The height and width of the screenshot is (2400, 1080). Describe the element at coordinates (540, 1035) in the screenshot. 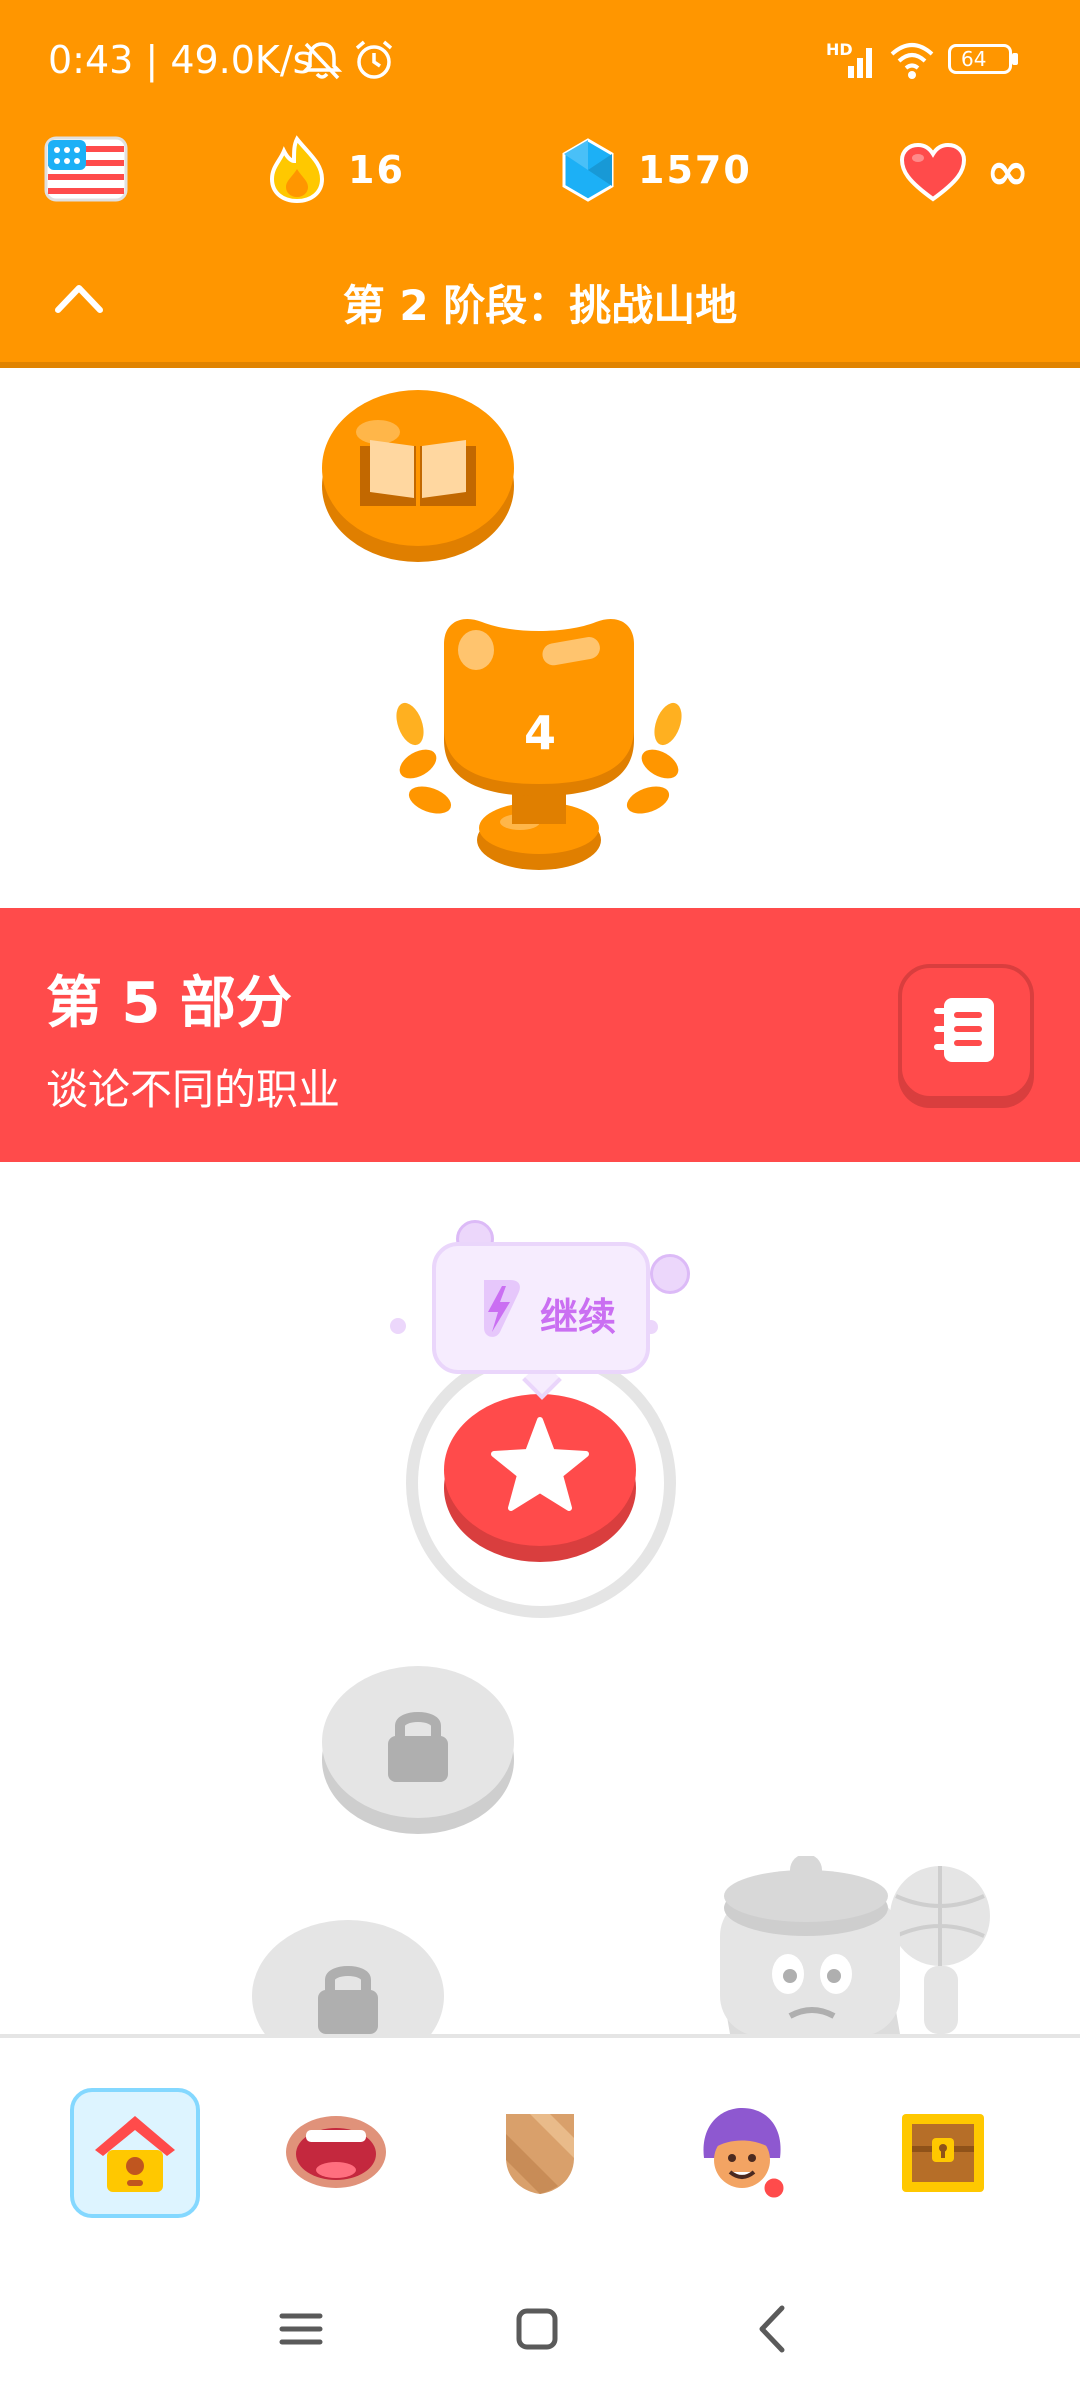

I see `unit-banner: 第 5 部分 谈论不同的职业` at that location.